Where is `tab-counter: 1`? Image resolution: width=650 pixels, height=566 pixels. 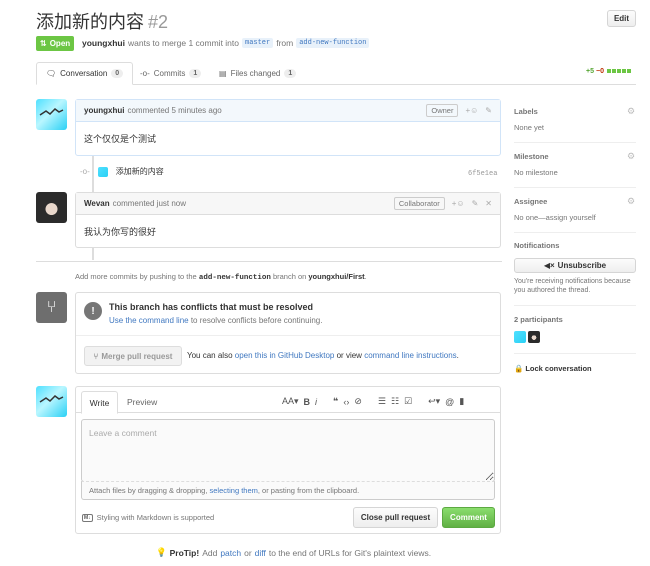 tab-counter: 1 is located at coordinates (195, 73).